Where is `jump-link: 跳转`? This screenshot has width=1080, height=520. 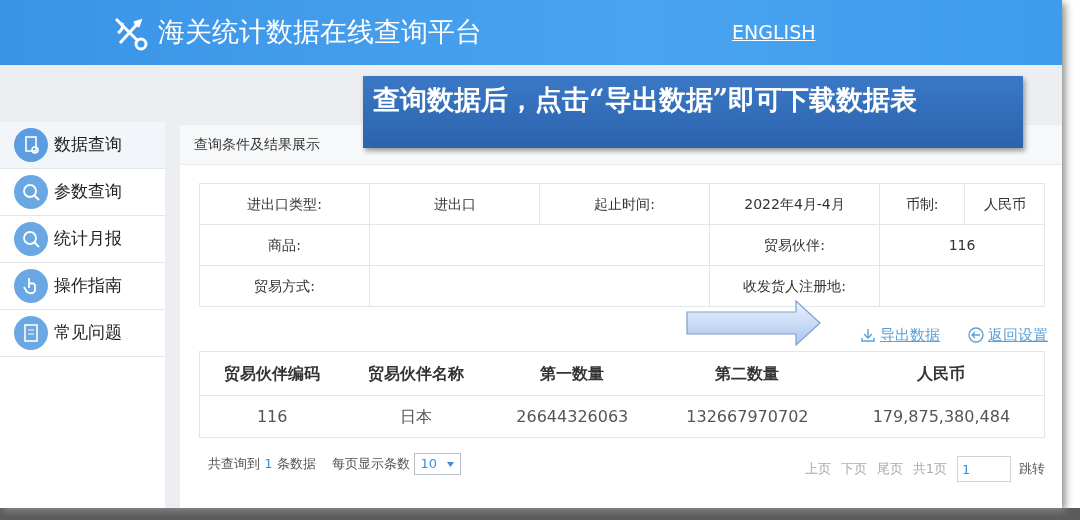
jump-link: 跳转 is located at coordinates (1032, 469).